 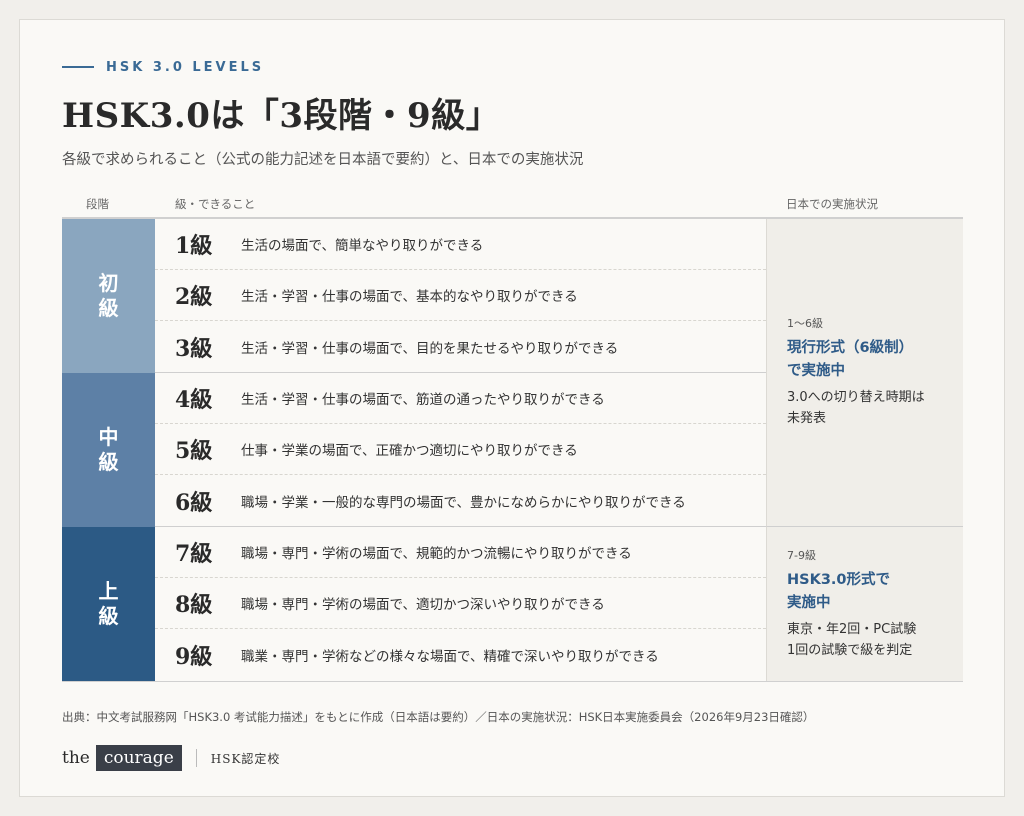 What do you see at coordinates (852, 629) in the screenshot?
I see `status-note-line: 東京・年2回・PC試験` at bounding box center [852, 629].